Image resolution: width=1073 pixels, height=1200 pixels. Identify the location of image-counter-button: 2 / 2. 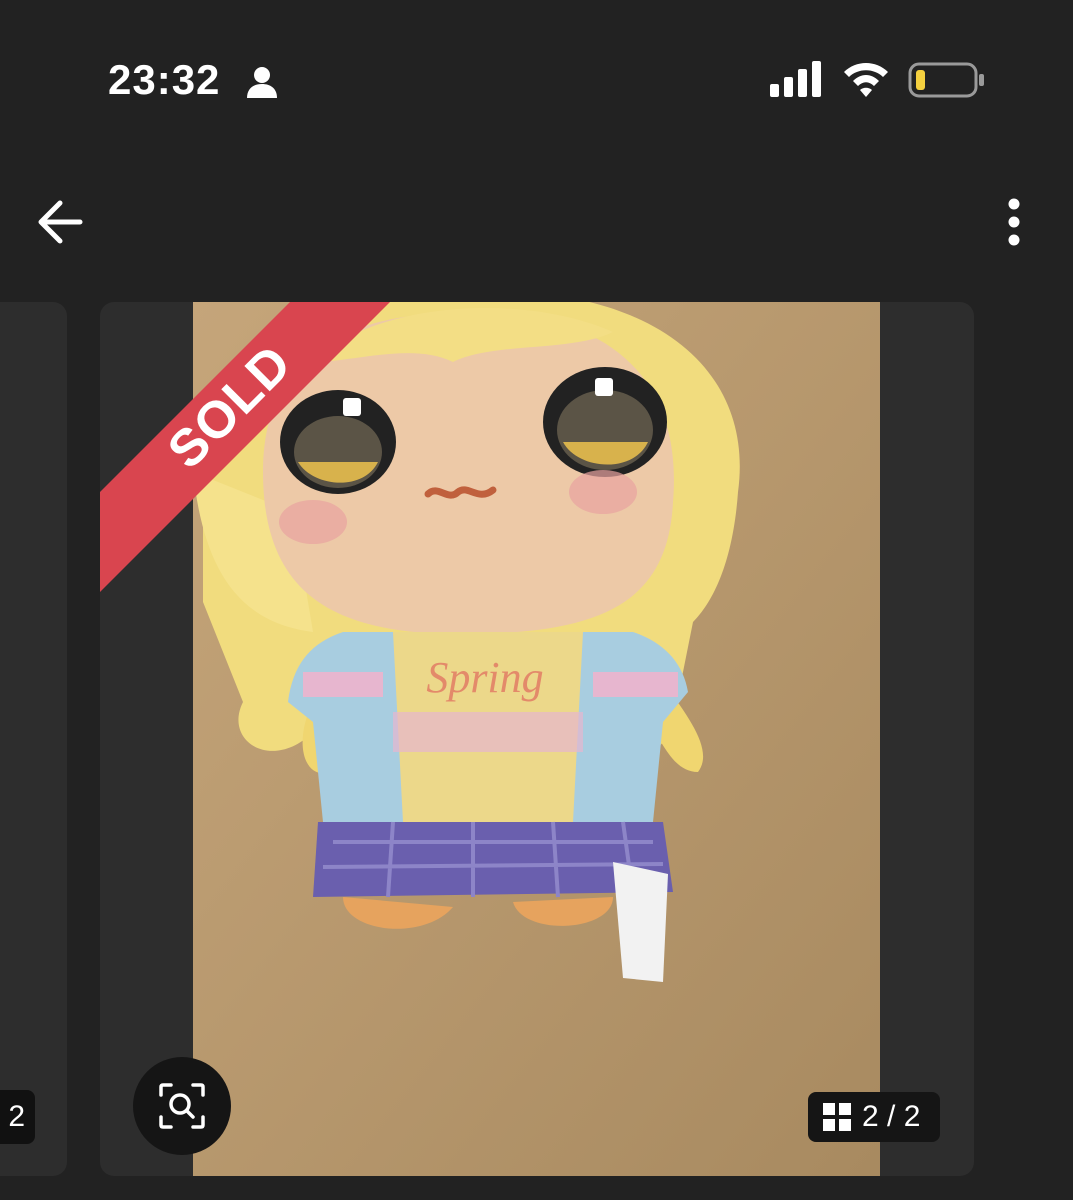
(874, 1117).